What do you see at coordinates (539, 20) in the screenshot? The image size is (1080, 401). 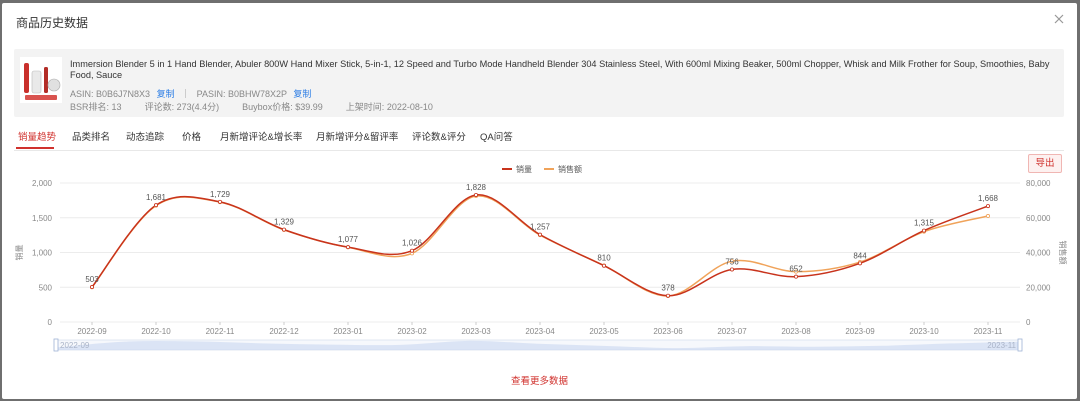 I see `modal-header: 商品历史数据` at bounding box center [539, 20].